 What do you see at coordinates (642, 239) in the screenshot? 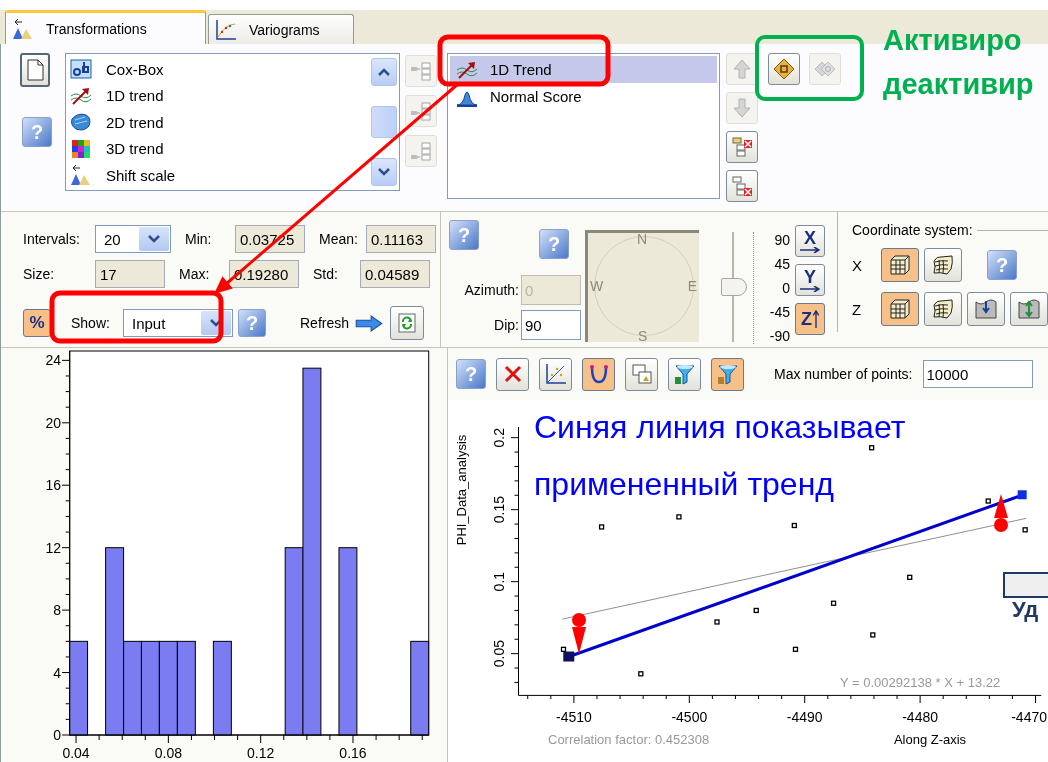
I see `compass-letter: N` at bounding box center [642, 239].